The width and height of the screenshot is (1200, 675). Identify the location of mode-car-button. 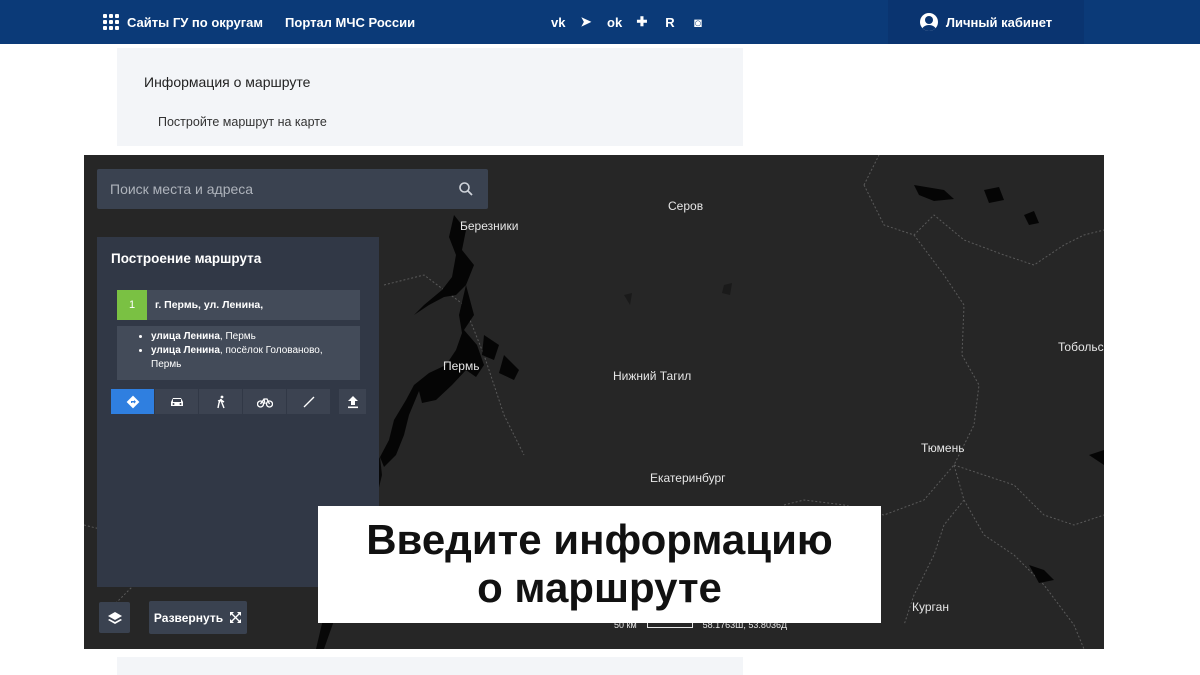
(176, 401).